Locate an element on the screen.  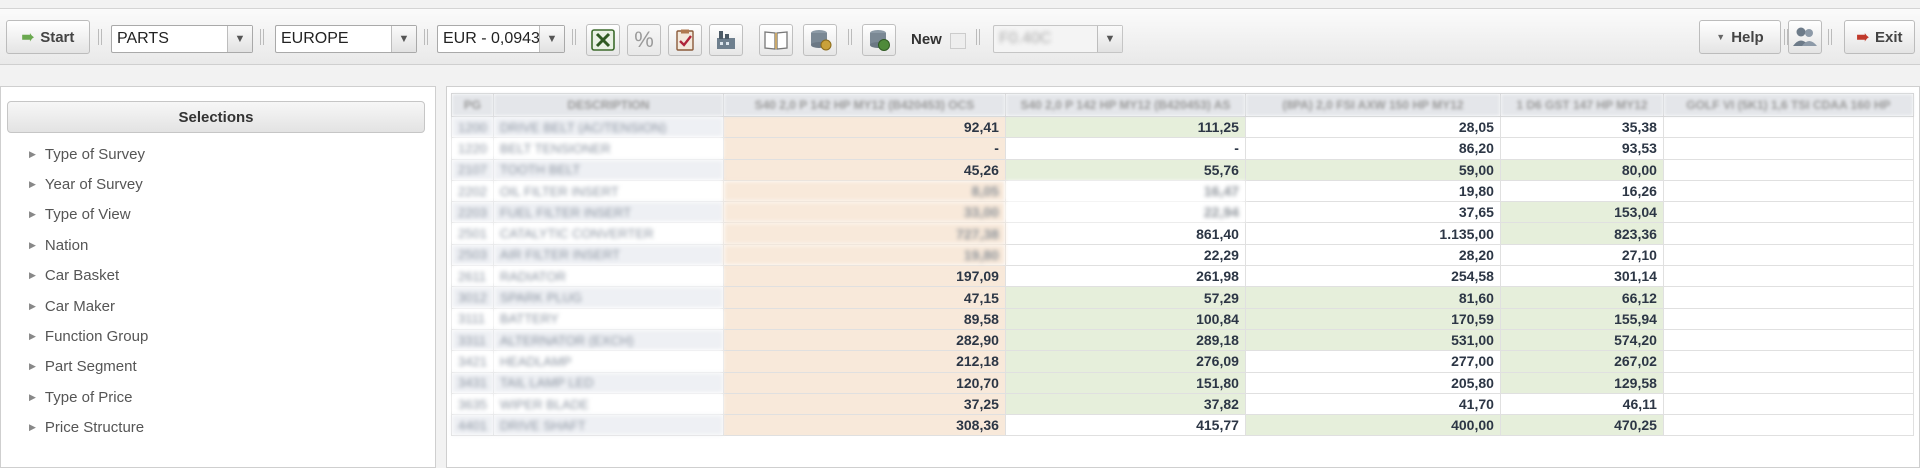
table-cell: TAIL LAMP LED is located at coordinates (608, 382).